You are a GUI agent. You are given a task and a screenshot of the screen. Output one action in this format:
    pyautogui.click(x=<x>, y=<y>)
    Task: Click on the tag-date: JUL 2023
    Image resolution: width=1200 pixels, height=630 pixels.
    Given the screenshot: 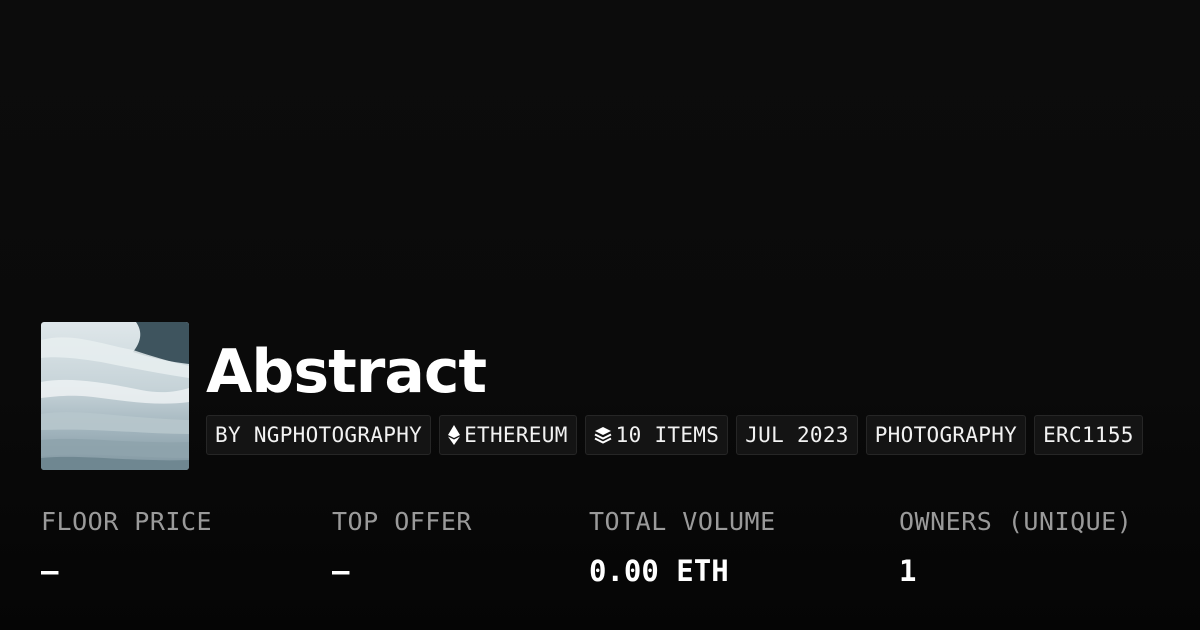 What is the action you would take?
    pyautogui.click(x=797, y=435)
    